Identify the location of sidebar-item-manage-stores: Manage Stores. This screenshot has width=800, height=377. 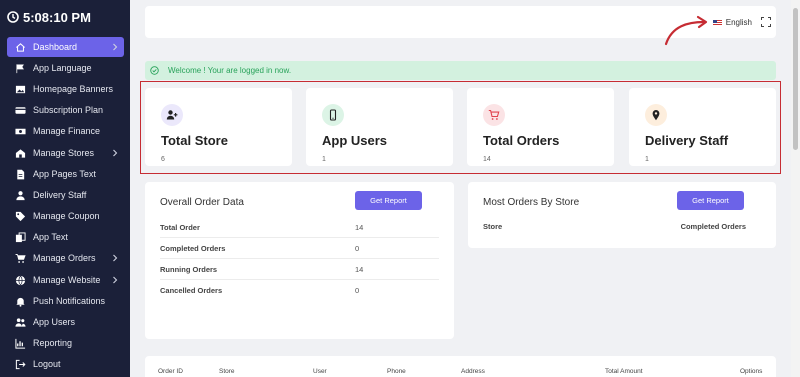
(65, 153).